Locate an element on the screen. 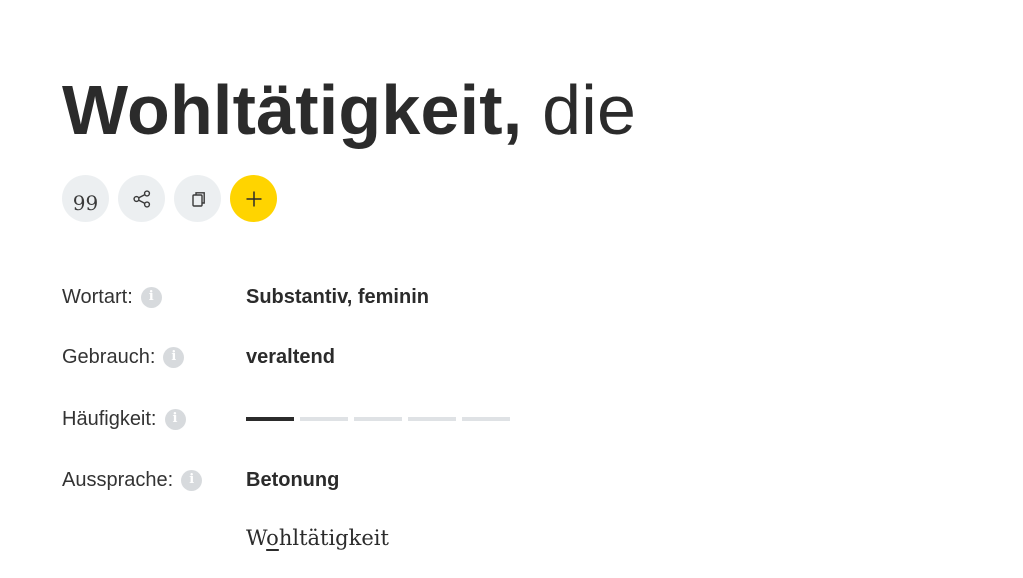 The height and width of the screenshot is (578, 1023). copy-icon is located at coordinates (198, 199).